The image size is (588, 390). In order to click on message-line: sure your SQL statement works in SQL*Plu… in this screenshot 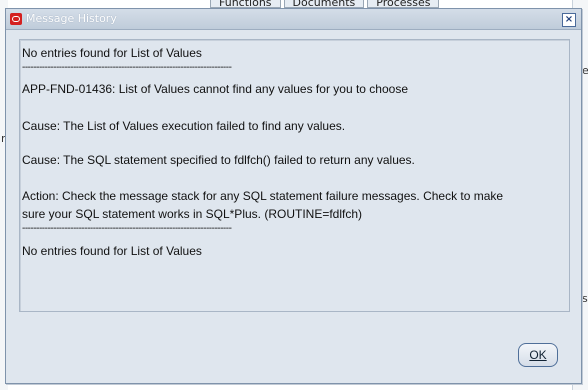, I will do `click(192, 214)`.